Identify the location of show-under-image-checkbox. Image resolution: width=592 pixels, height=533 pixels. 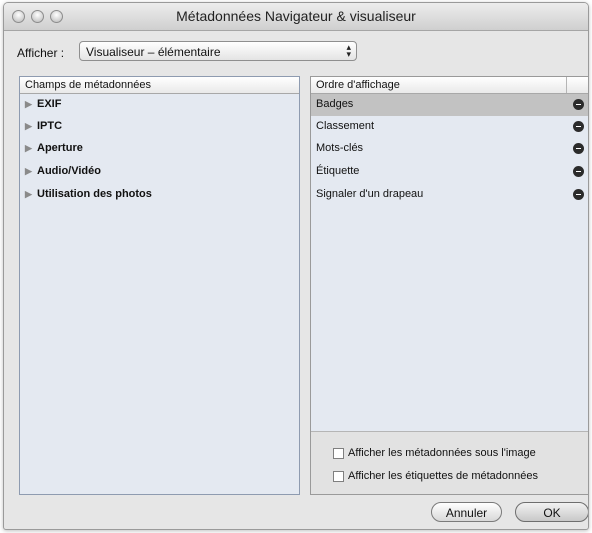
(338, 453).